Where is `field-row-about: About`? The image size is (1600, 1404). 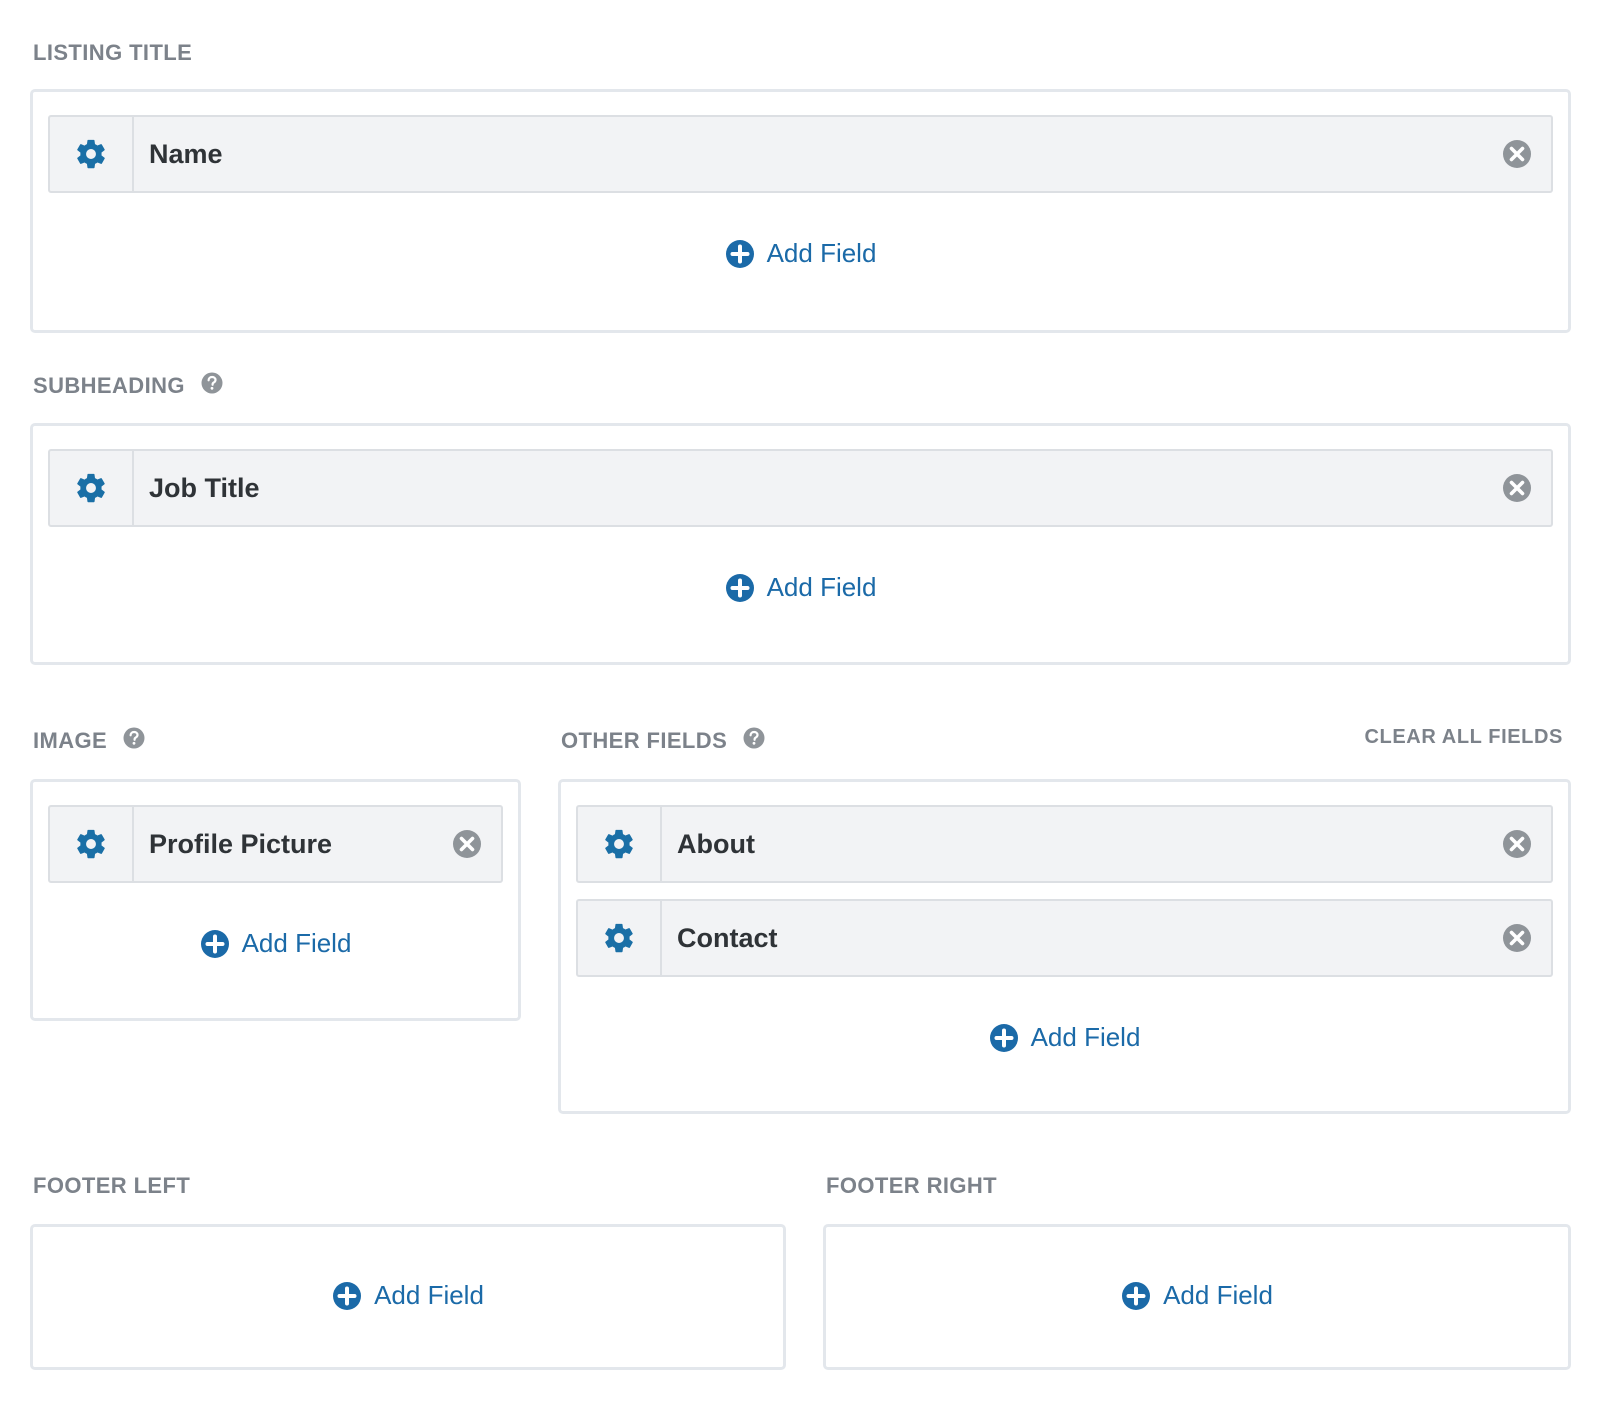 field-row-about: About is located at coordinates (1064, 844).